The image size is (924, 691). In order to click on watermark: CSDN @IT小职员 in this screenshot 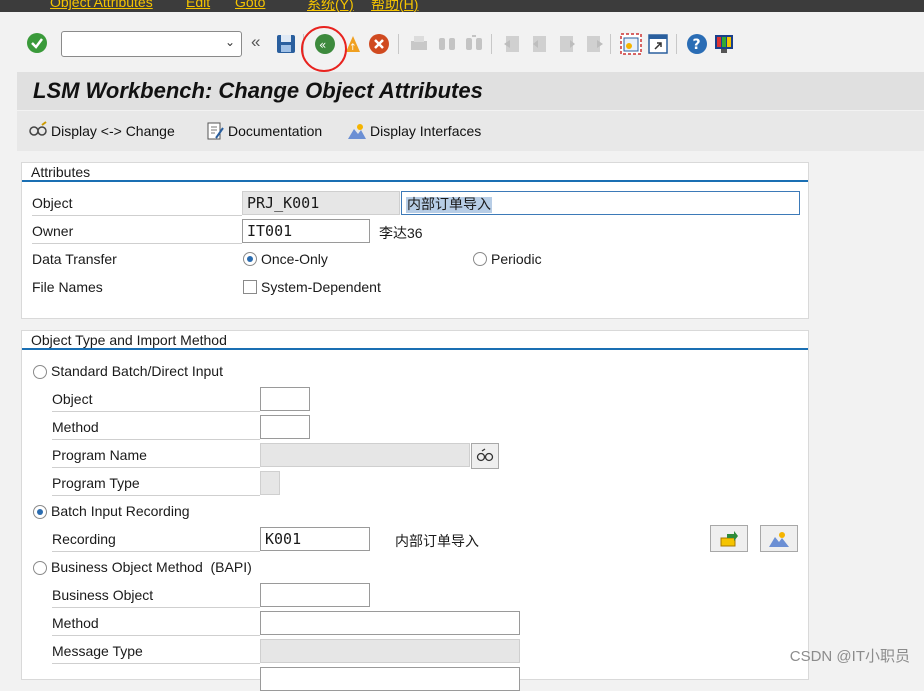, I will do `click(850, 655)`.